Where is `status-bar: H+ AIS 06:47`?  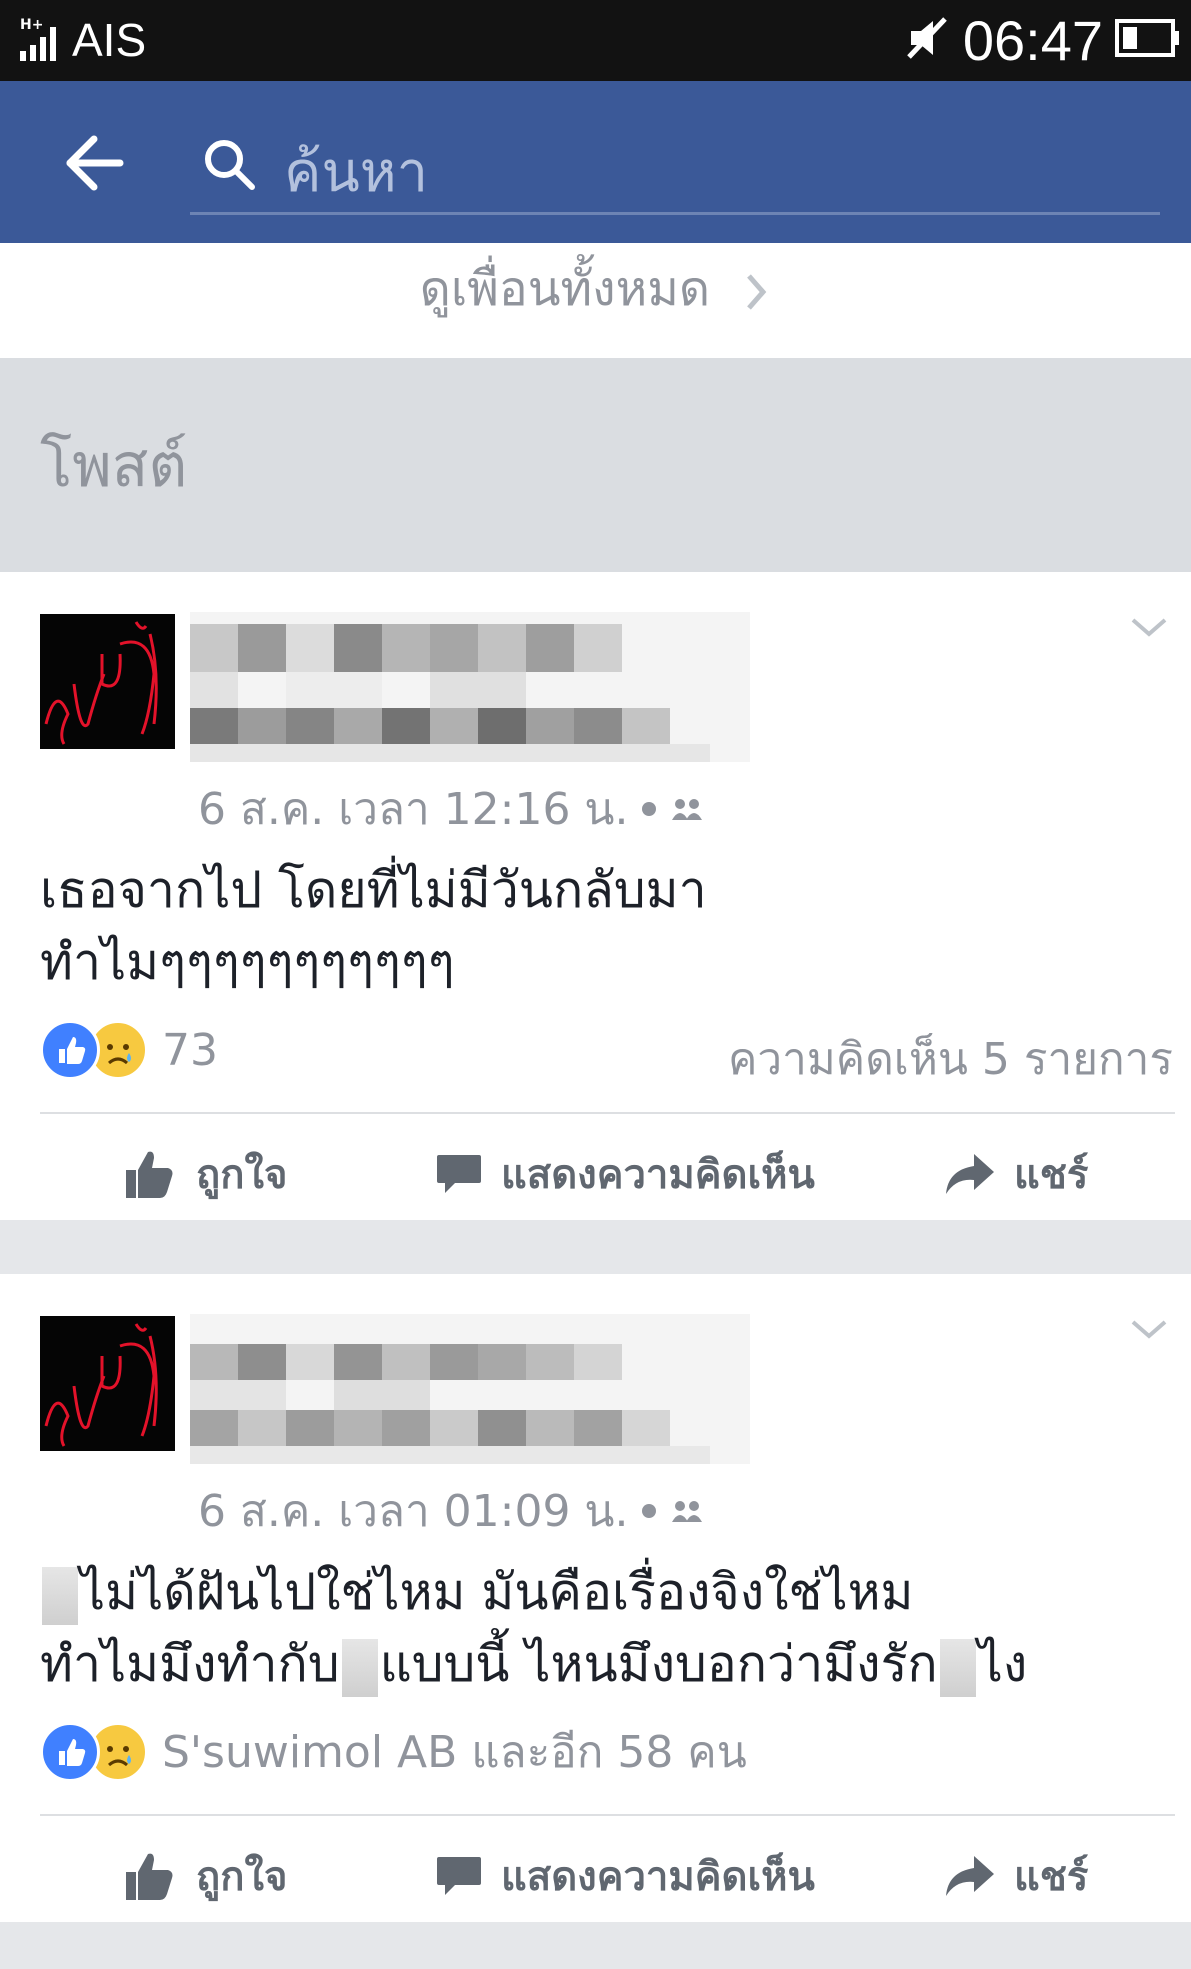
status-bar: H+ AIS 06:47 is located at coordinates (595, 40).